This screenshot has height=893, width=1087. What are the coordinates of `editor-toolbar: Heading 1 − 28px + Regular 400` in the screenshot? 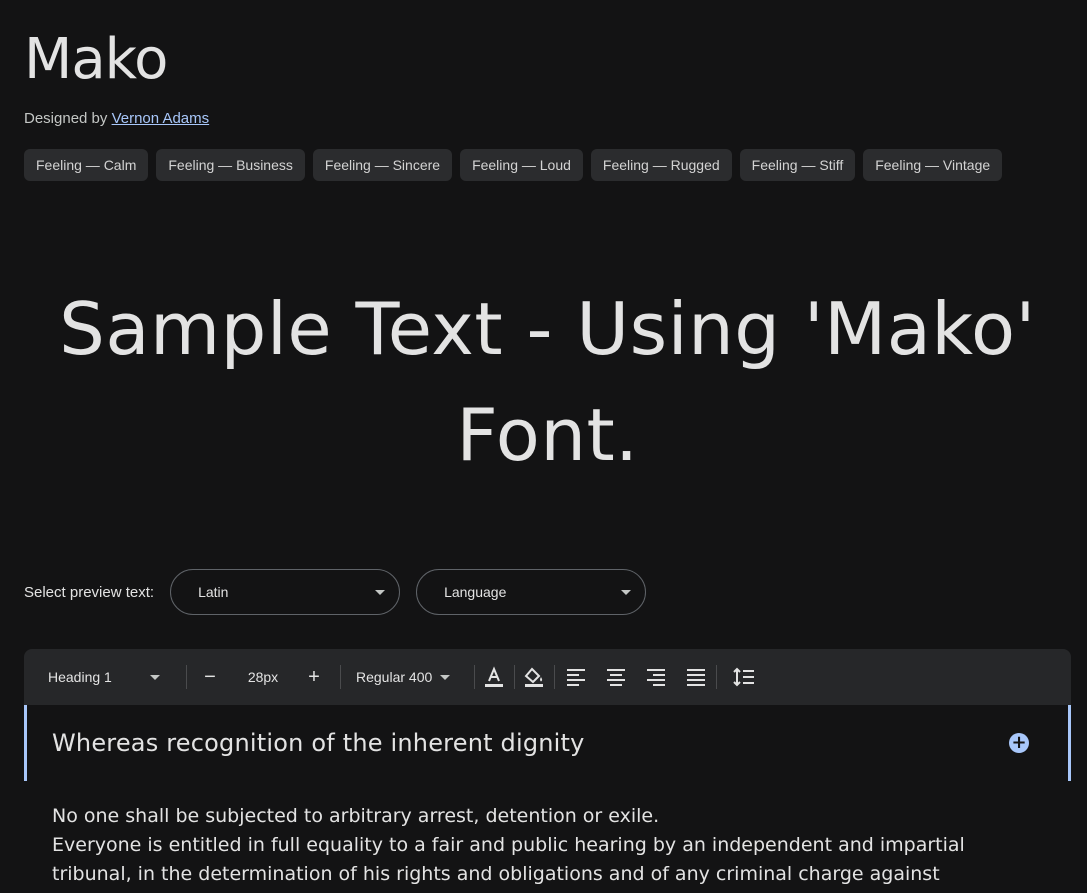 It's located at (547, 677).